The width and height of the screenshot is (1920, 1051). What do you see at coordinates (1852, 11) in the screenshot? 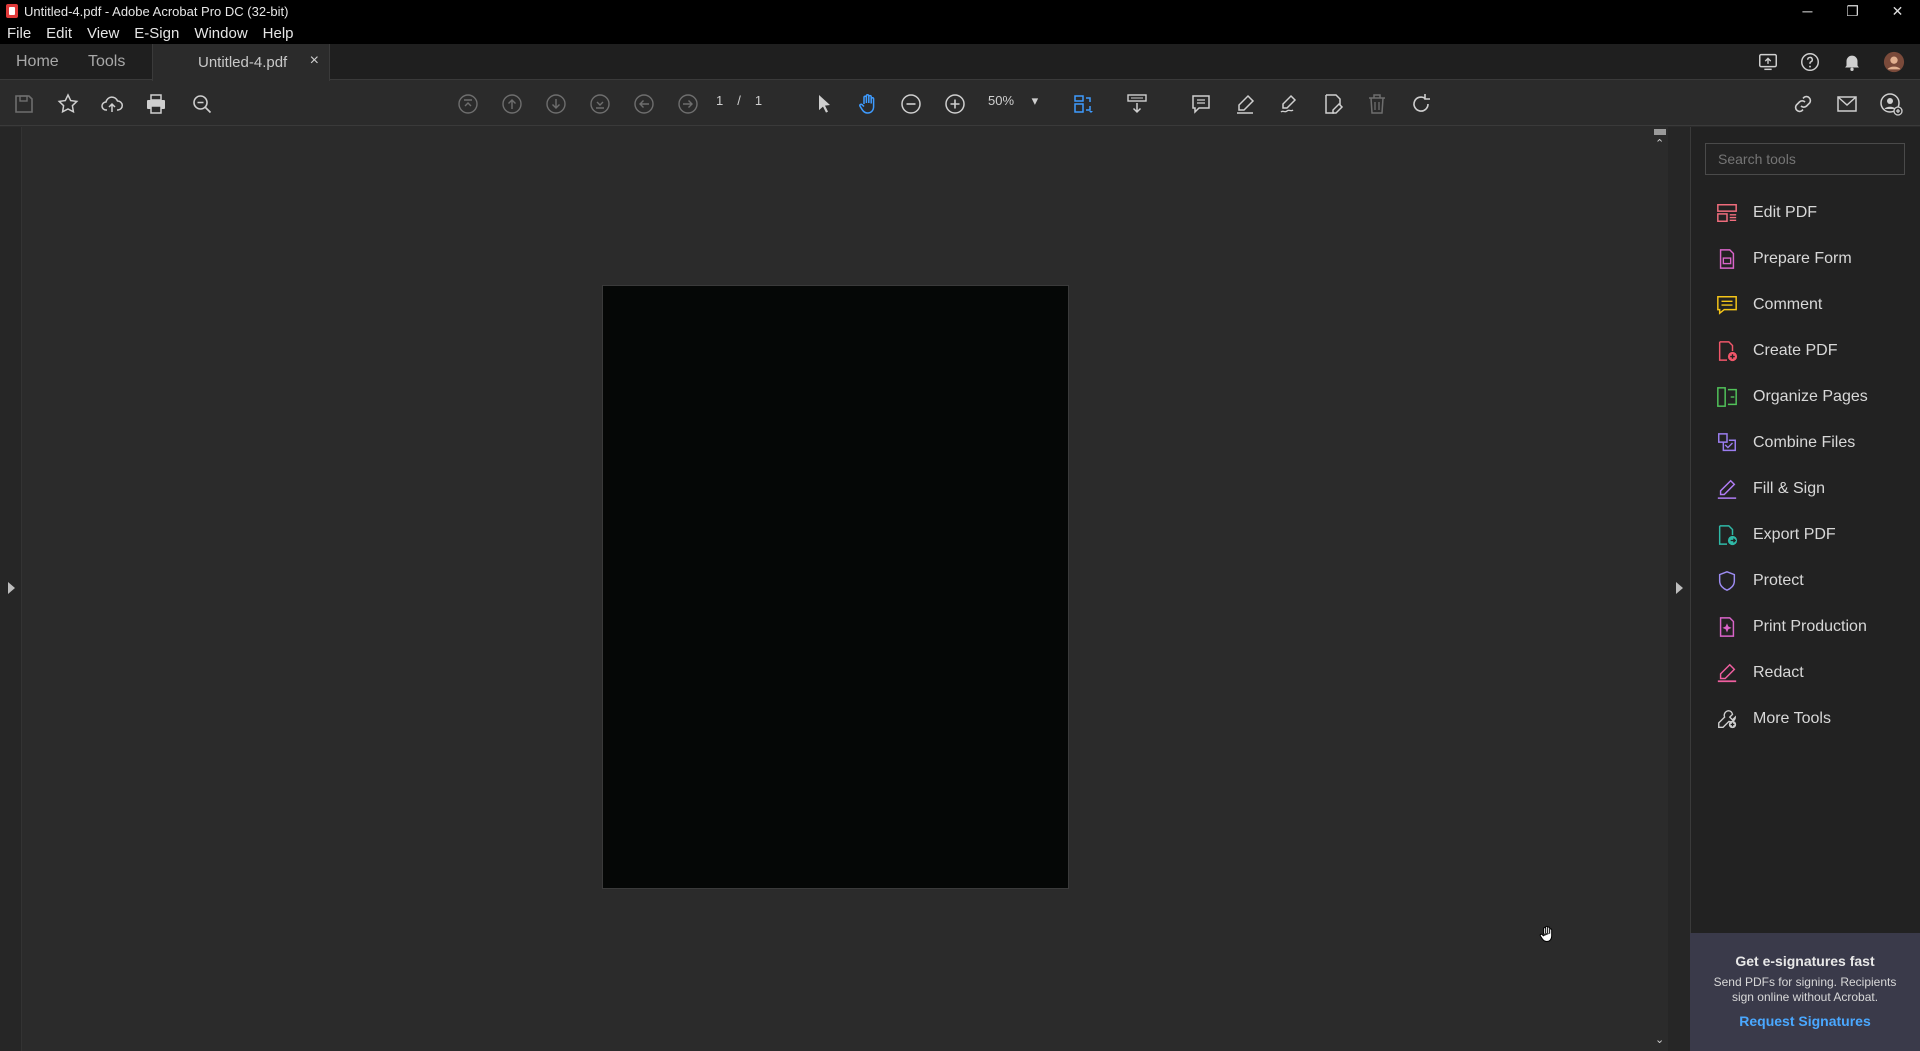
I see `restore-button: ❐` at bounding box center [1852, 11].